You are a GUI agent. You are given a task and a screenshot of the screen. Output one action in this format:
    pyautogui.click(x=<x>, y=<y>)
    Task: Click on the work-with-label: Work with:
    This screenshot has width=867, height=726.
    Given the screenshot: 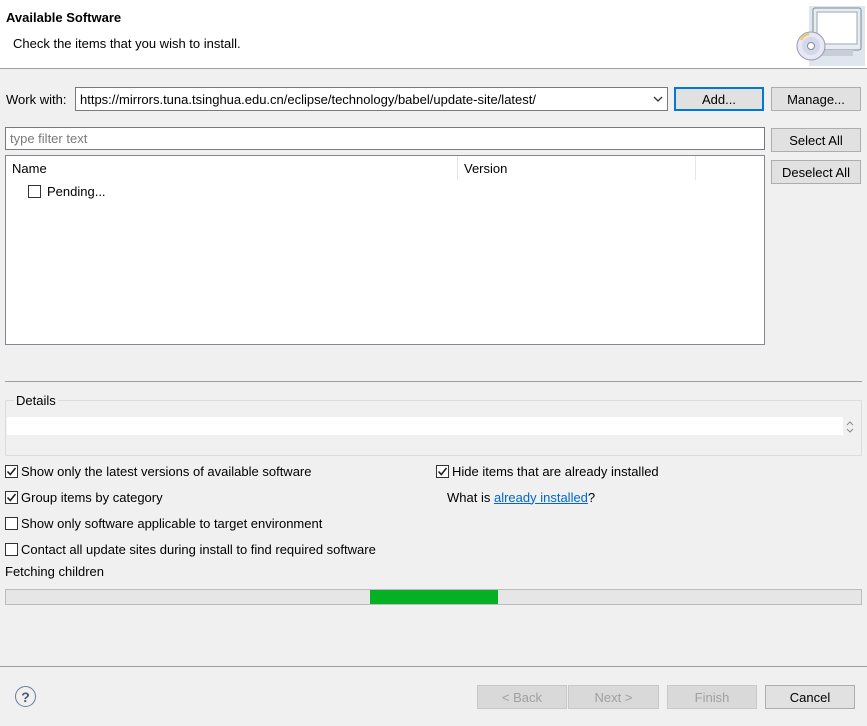 What is the action you would take?
    pyautogui.click(x=36, y=99)
    